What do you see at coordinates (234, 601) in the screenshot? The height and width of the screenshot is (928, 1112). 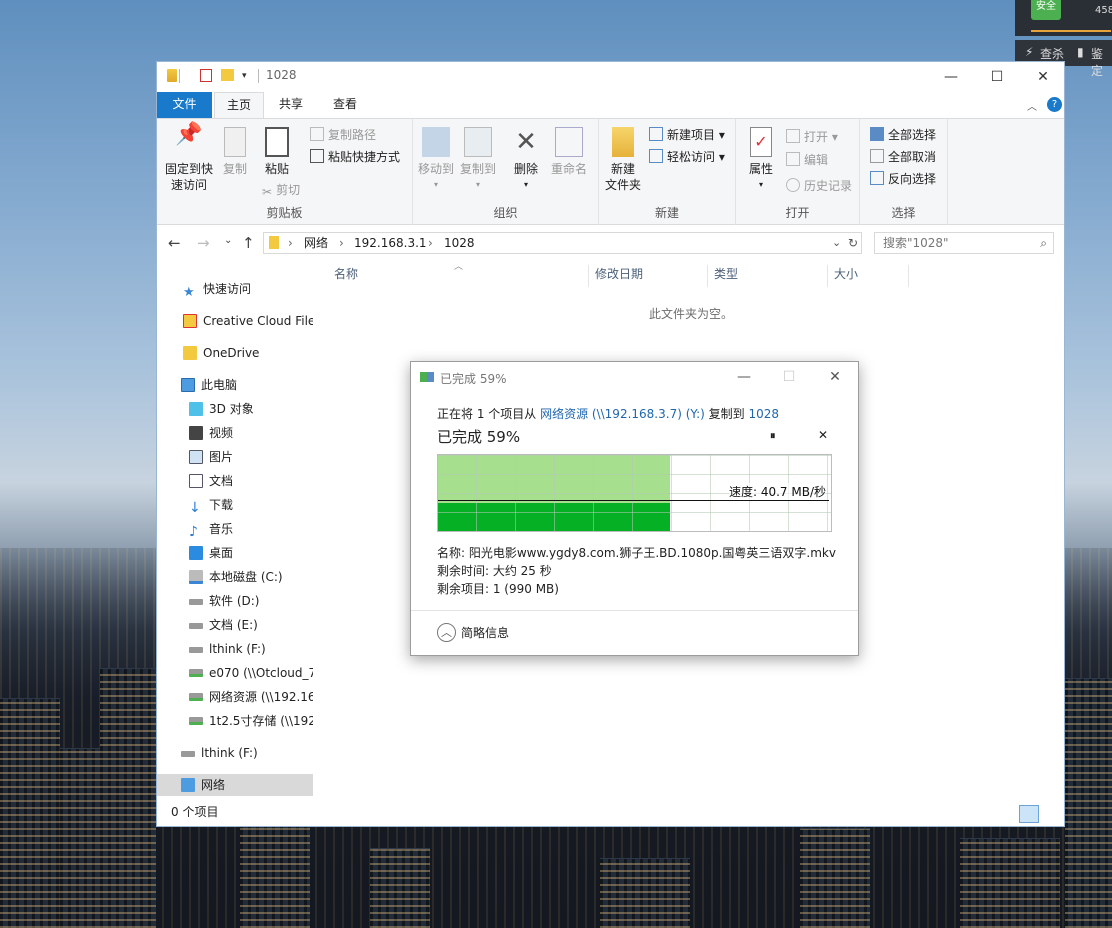 I see `sidebar-label: 软件 (D:)` at bounding box center [234, 601].